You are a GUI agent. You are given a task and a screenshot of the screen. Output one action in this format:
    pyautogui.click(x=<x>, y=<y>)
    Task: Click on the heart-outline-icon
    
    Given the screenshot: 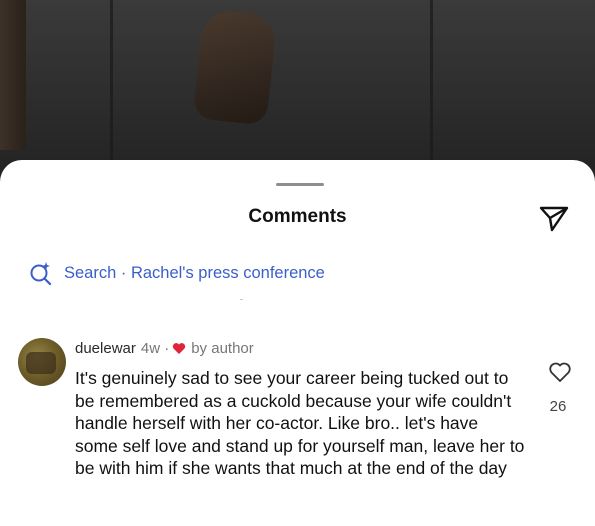 What is the action you would take?
    pyautogui.click(x=560, y=372)
    